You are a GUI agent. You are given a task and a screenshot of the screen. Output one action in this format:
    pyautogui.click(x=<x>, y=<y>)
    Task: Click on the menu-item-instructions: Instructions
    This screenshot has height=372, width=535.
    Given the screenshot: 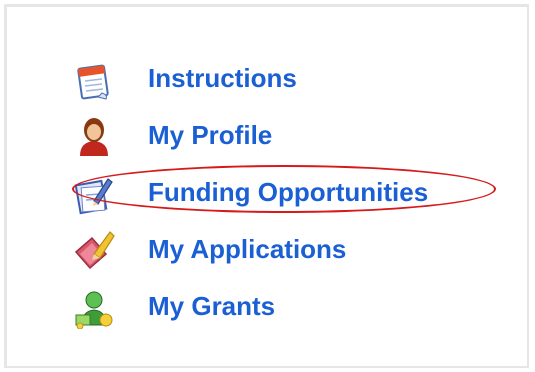 What is the action you would take?
    pyautogui.click(x=250, y=78)
    